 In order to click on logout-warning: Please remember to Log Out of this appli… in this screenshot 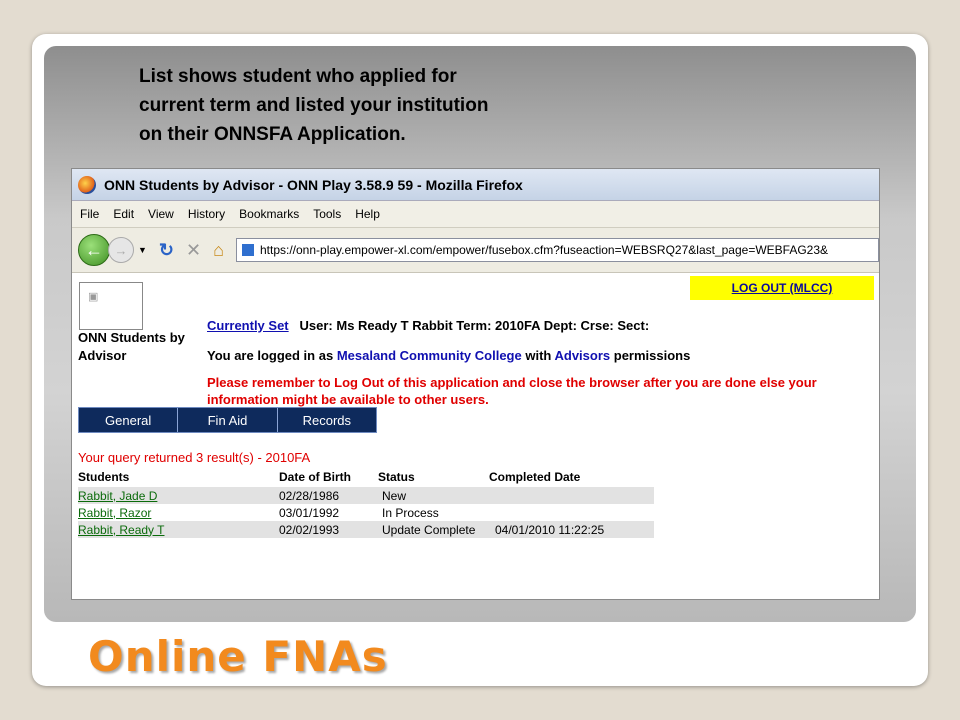, I will do `click(512, 391)`.